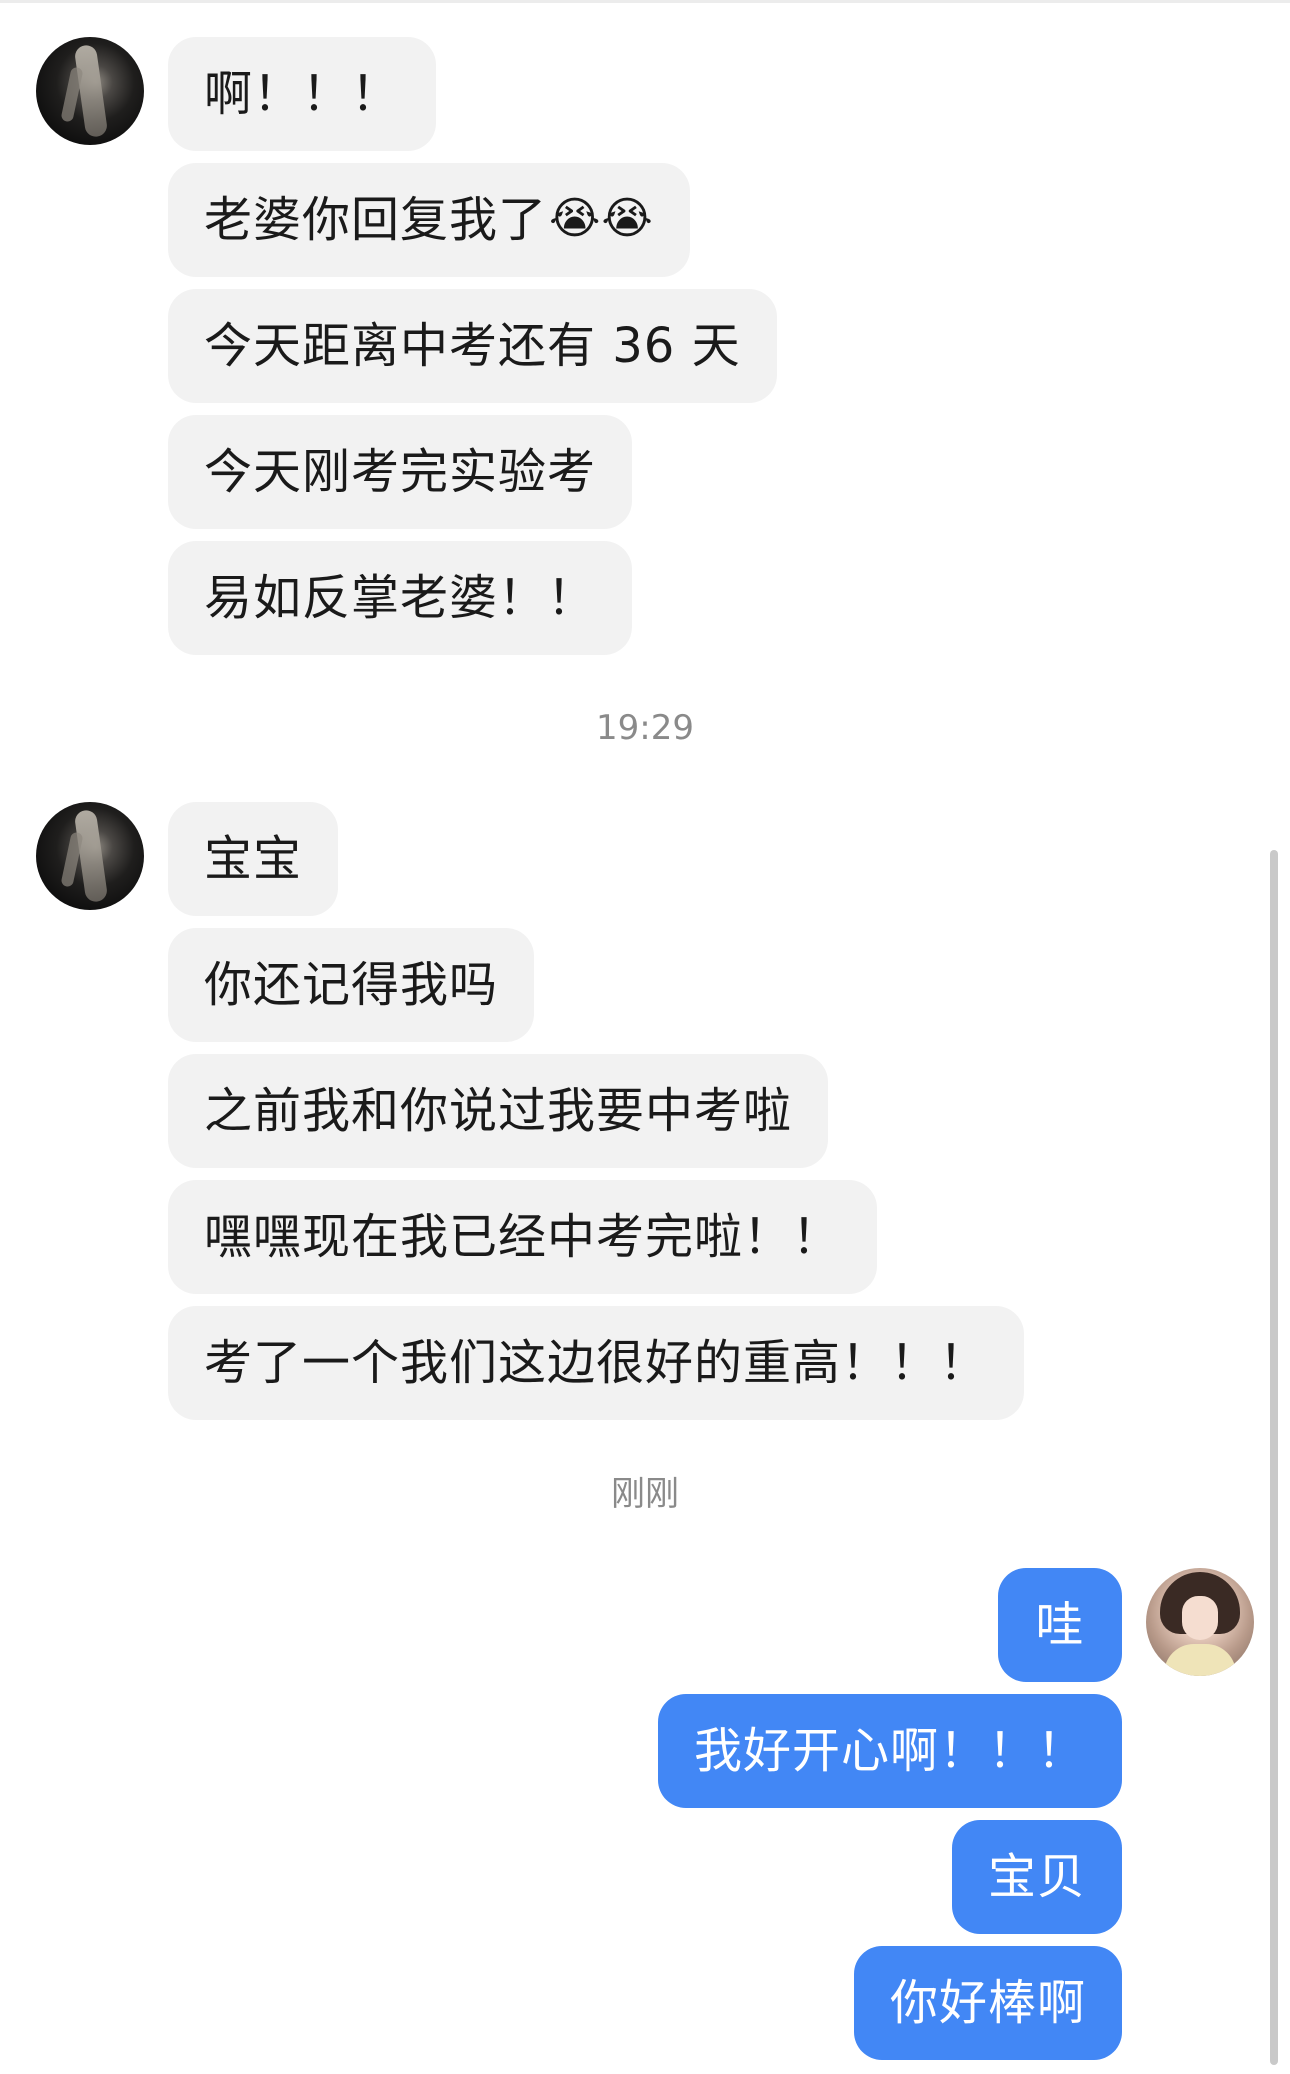 The height and width of the screenshot is (2074, 1290). I want to click on message-text: 我好开心啊！！！, so click(889, 1751).